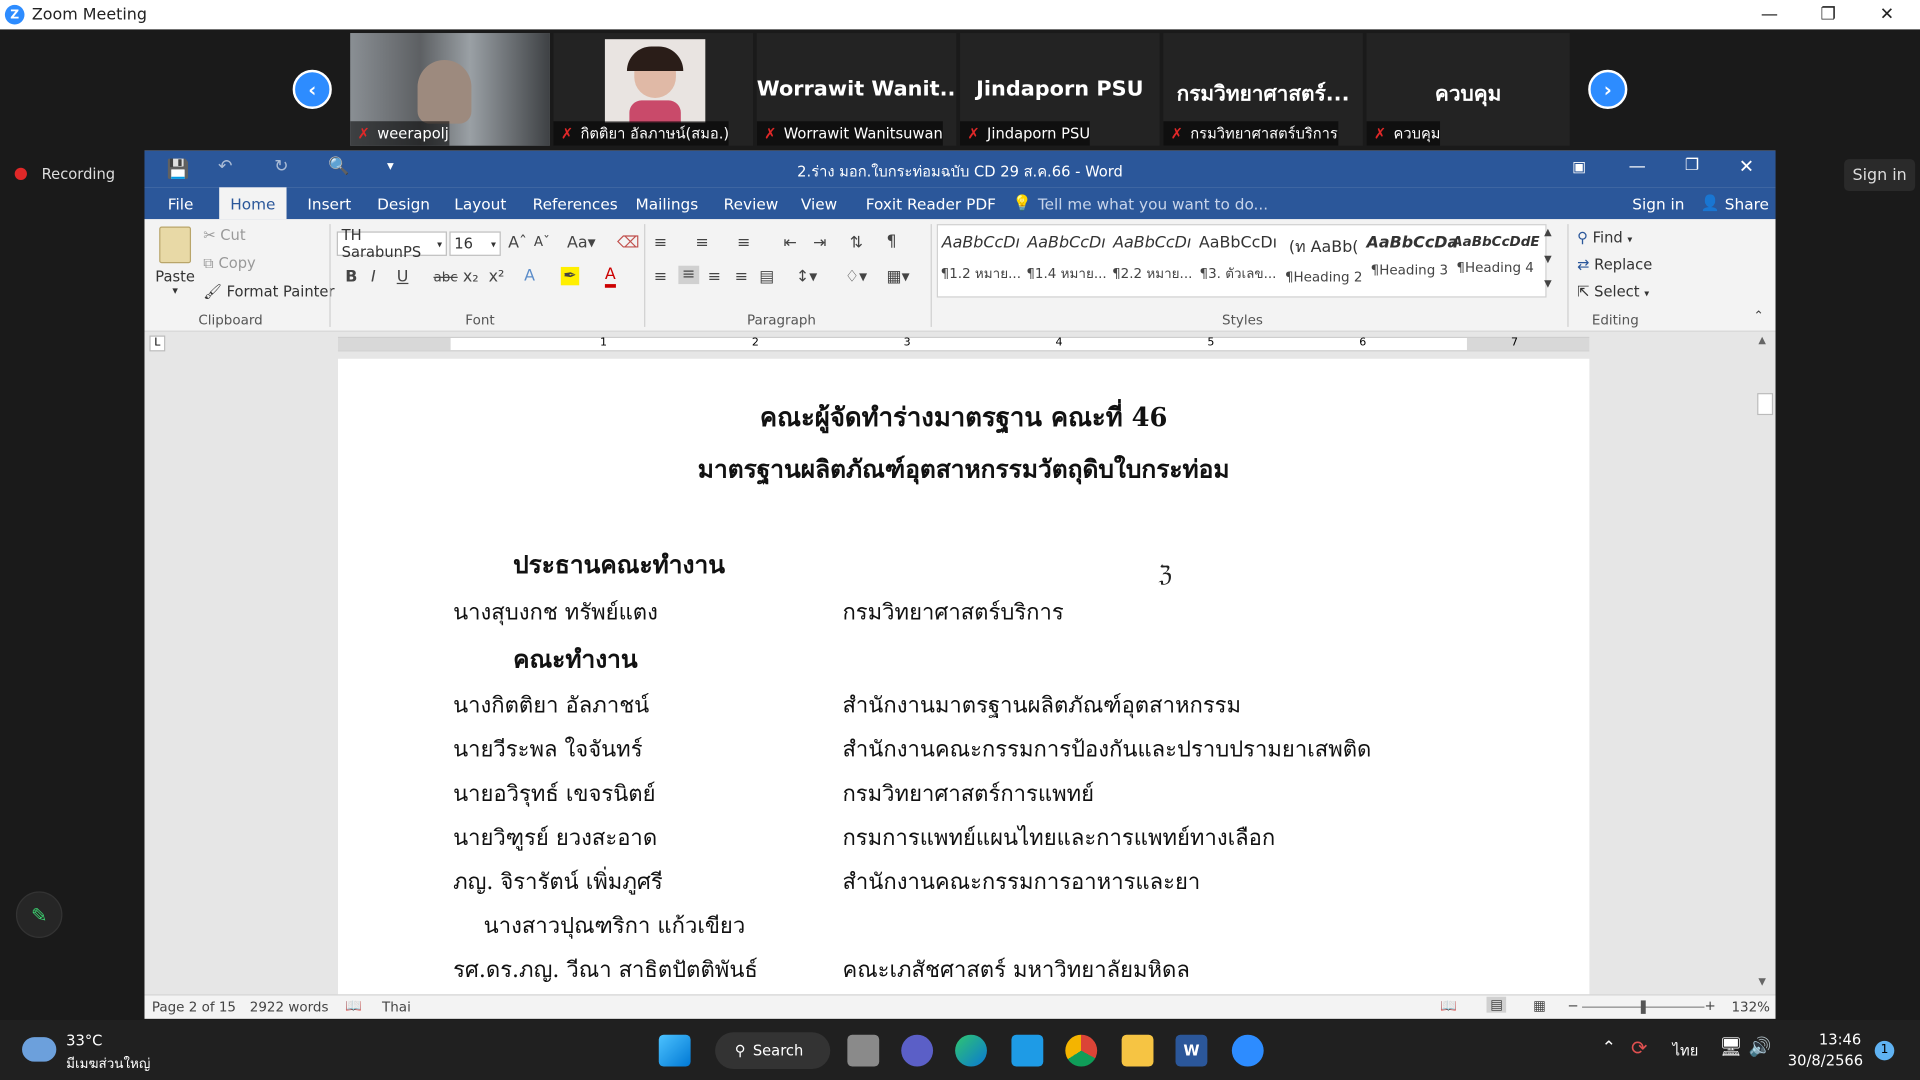 The height and width of the screenshot is (1080, 1920). I want to click on styles-scroll-up-icon: ▲, so click(1548, 232).